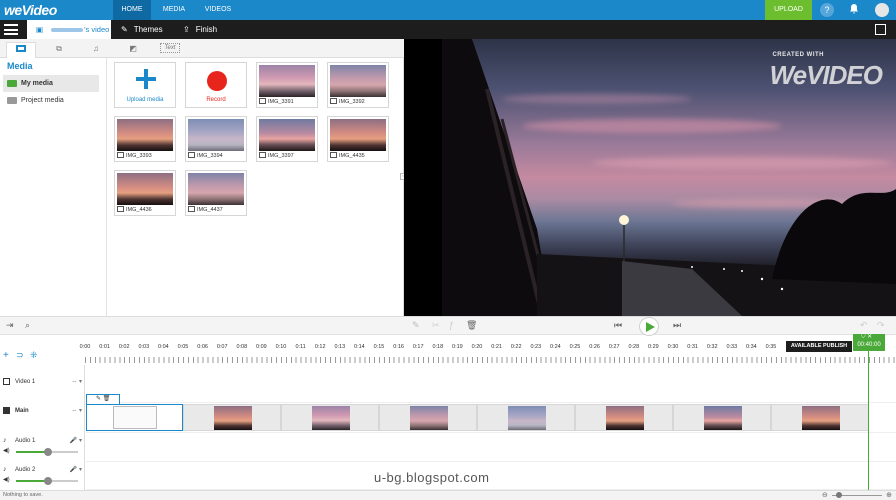 The width and height of the screenshot is (896, 500). Describe the element at coordinates (216, 135) in the screenshot. I see `media-thumbnail` at that location.